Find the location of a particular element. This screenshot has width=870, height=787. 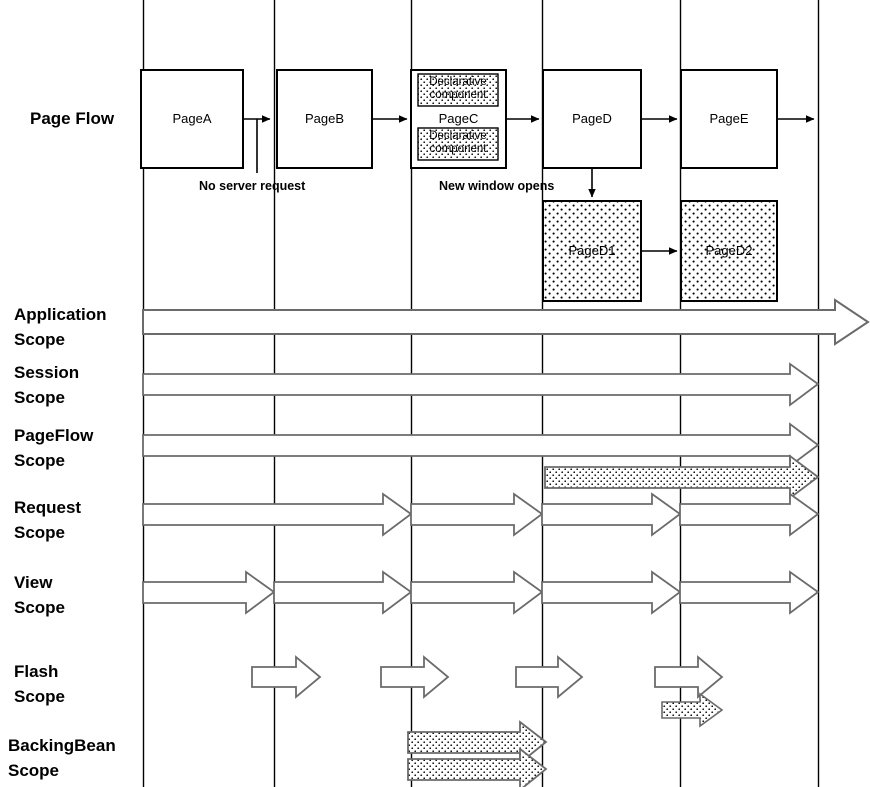

note-no-server-request: No server request is located at coordinates (252, 186).